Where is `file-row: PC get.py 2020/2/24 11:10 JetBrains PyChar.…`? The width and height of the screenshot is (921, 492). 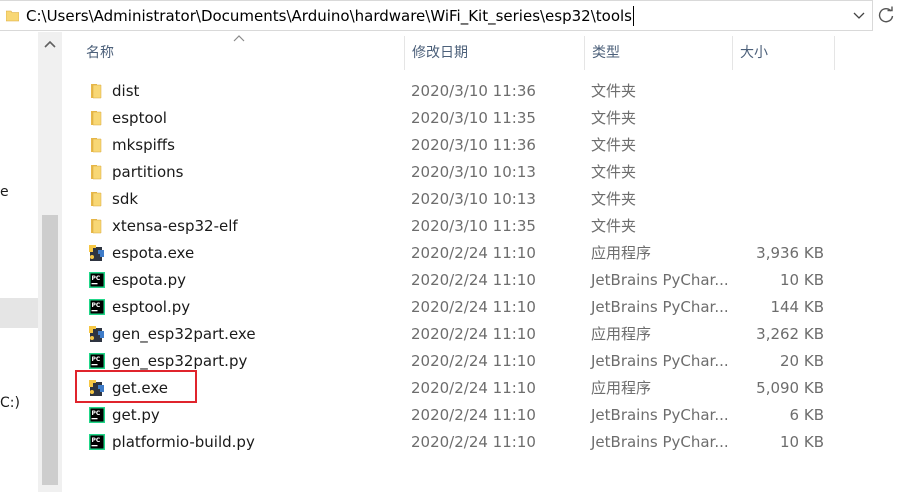 file-row: PC get.py 2020/2/24 11:10 JetBrains PyChar.… is located at coordinates (460, 415).